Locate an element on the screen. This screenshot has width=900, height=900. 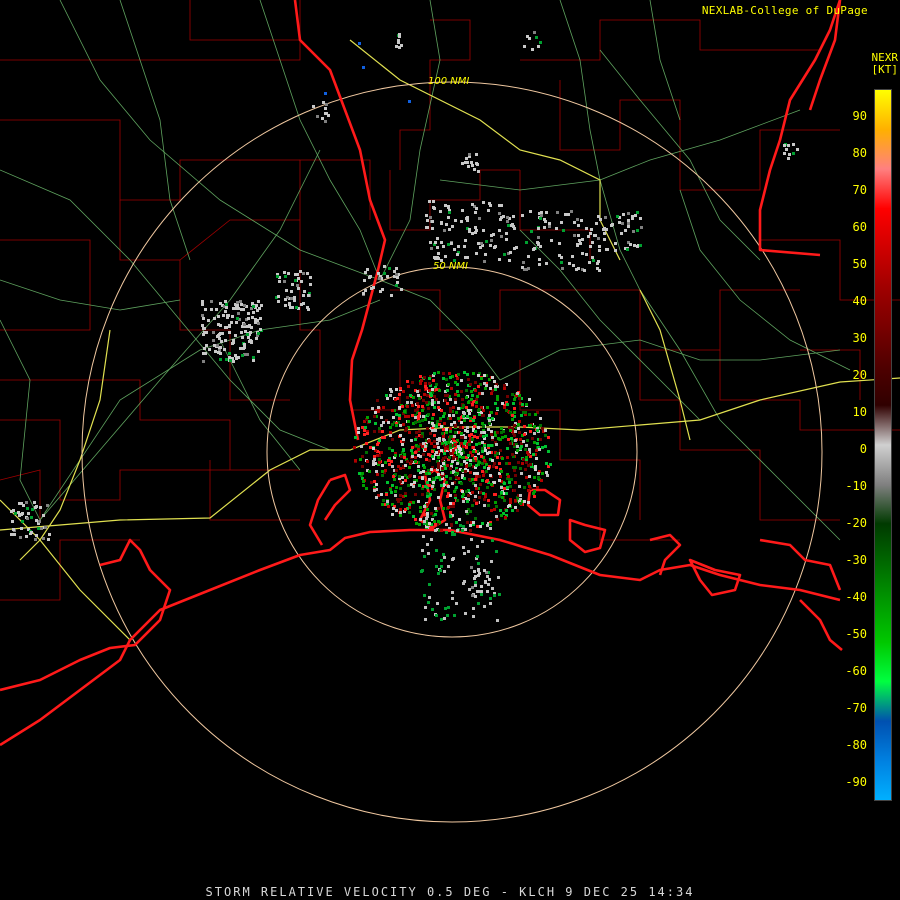
scale-tick-label: 30 is located at coordinates (859, 338).